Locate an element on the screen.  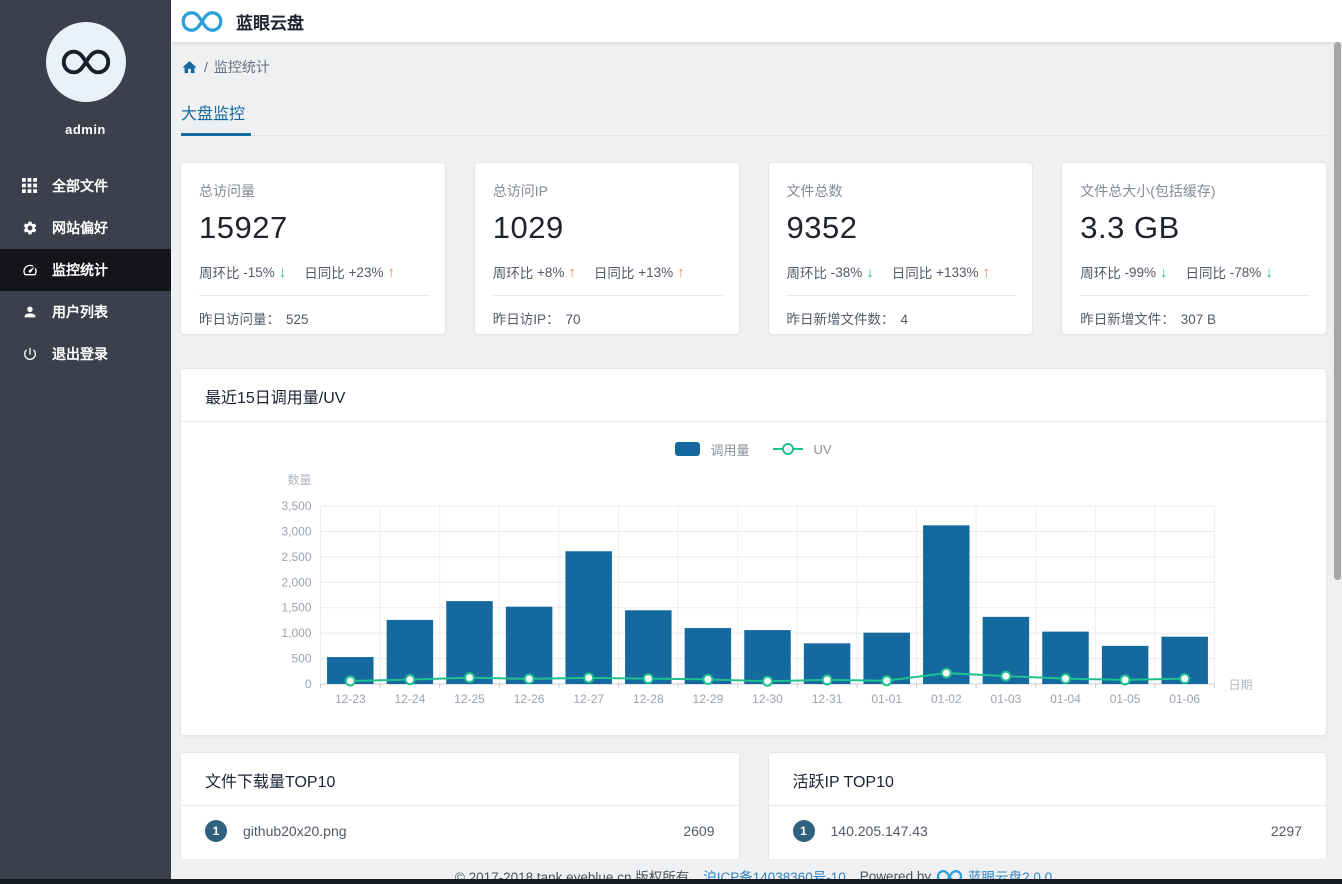
stat-value: 15927 is located at coordinates (243, 227).